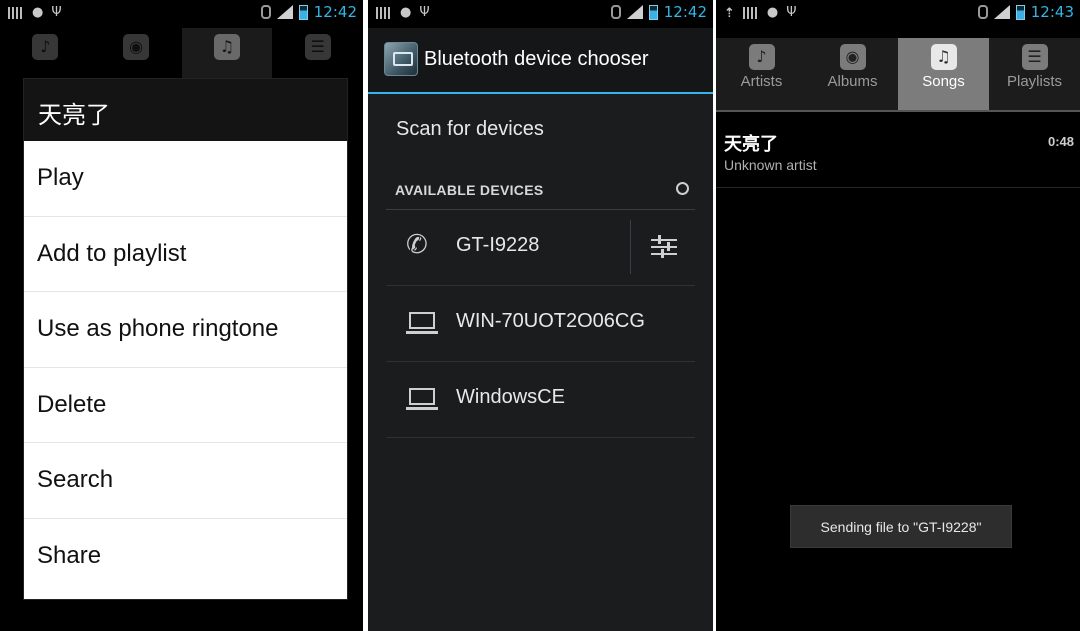 This screenshot has height=631, width=1080. Describe the element at coordinates (682, 188) in the screenshot. I see `scanning-spinner-icon` at that location.